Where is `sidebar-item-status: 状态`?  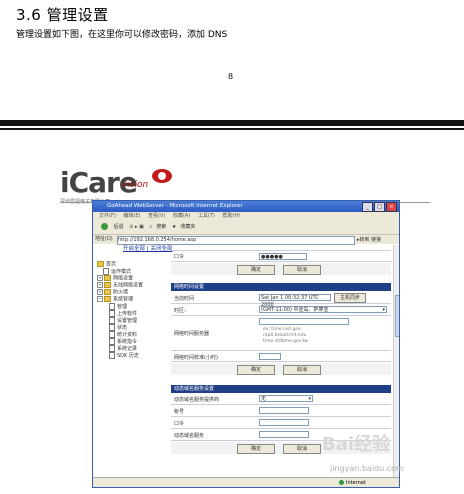
sidebar-item-status: 状态 is located at coordinates (131, 327).